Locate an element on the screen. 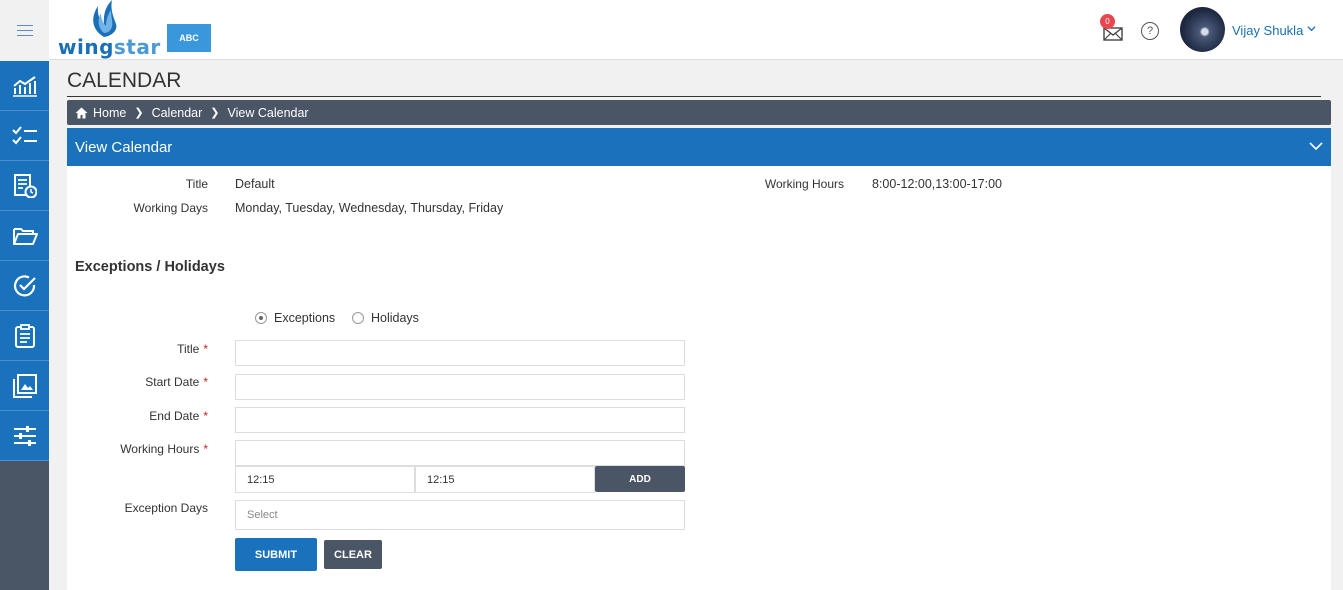  checklist-icon is located at coordinates (24, 134).